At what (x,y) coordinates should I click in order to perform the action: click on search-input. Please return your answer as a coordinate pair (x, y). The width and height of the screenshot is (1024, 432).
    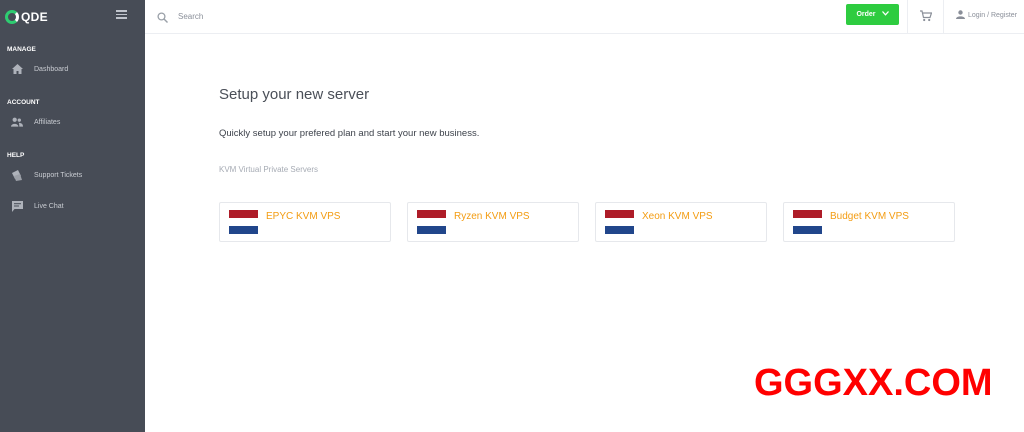
    Looking at the image, I should click on (328, 16).